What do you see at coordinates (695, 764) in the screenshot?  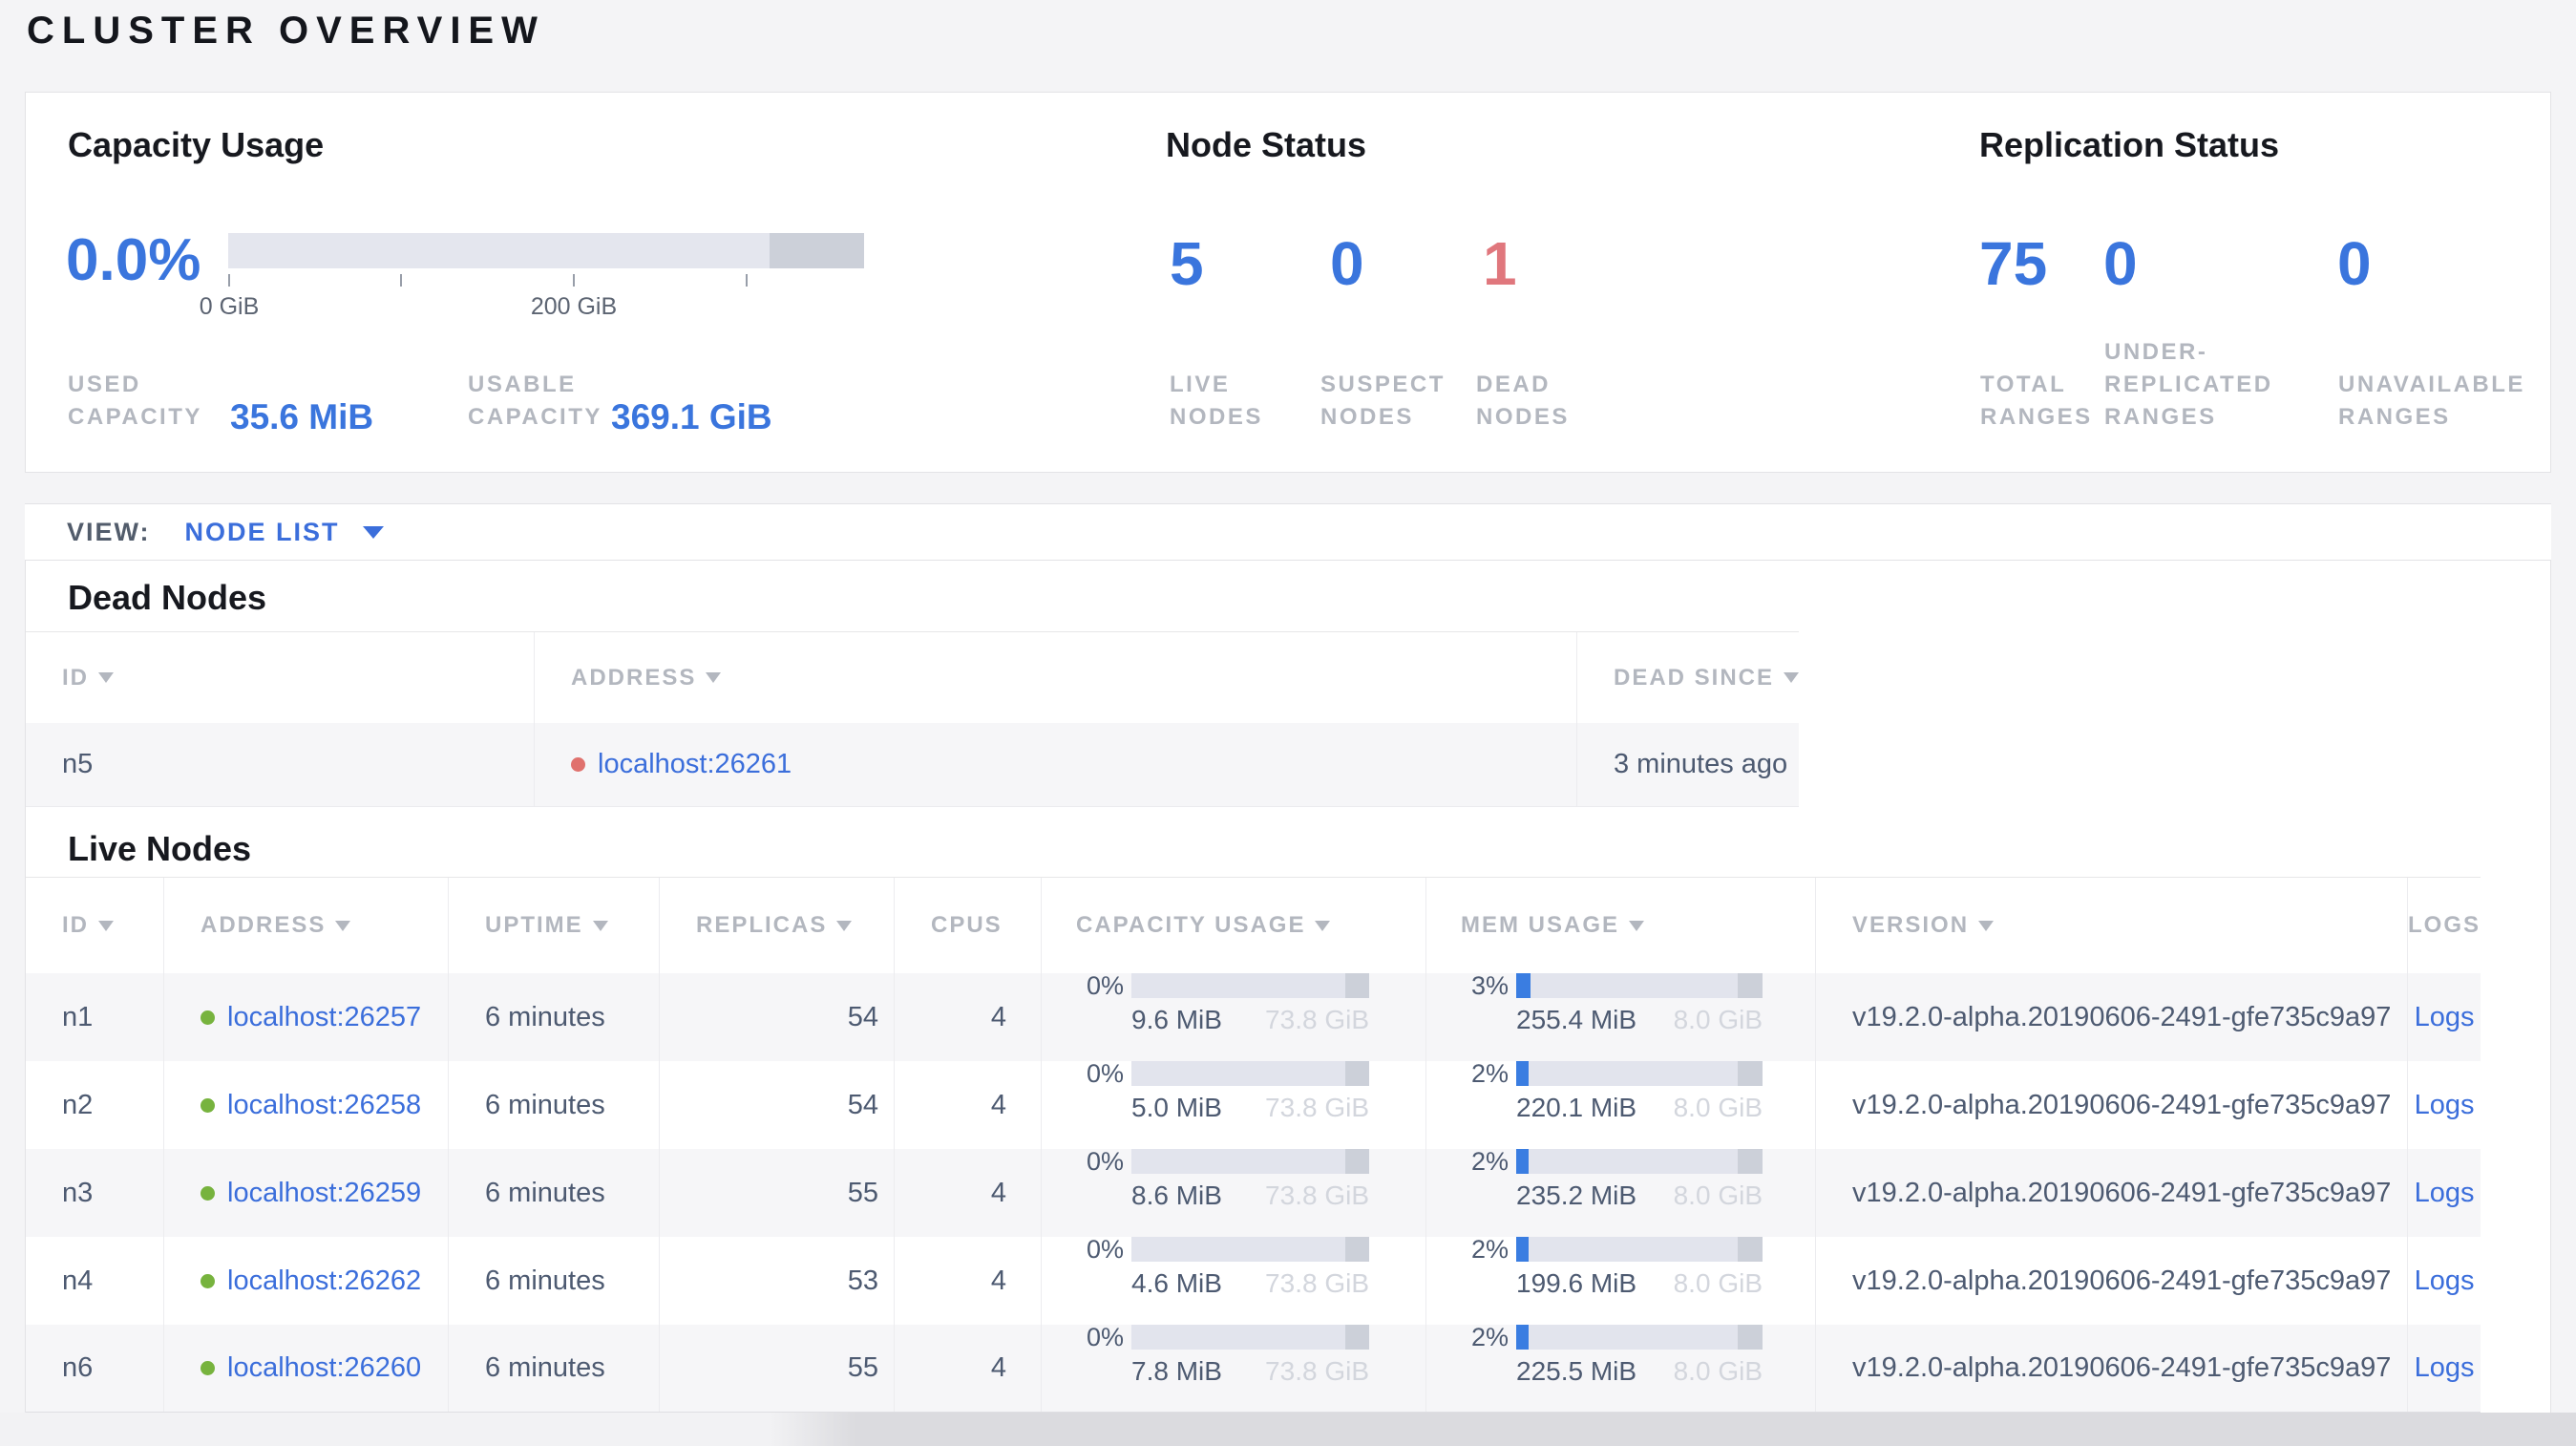 I see `node-address-link: localhost:26261` at bounding box center [695, 764].